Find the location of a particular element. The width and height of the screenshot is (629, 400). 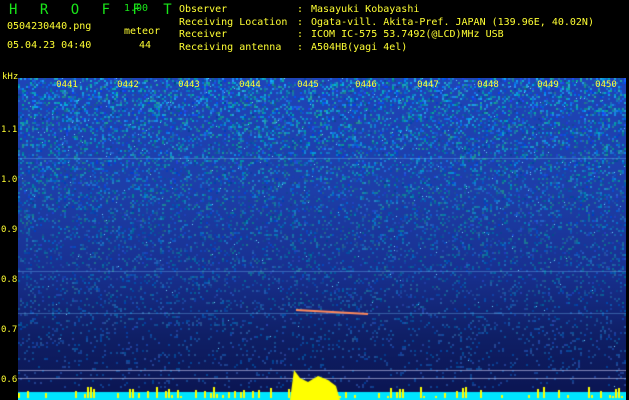

location-label: Receiving Location is located at coordinates (233, 22).